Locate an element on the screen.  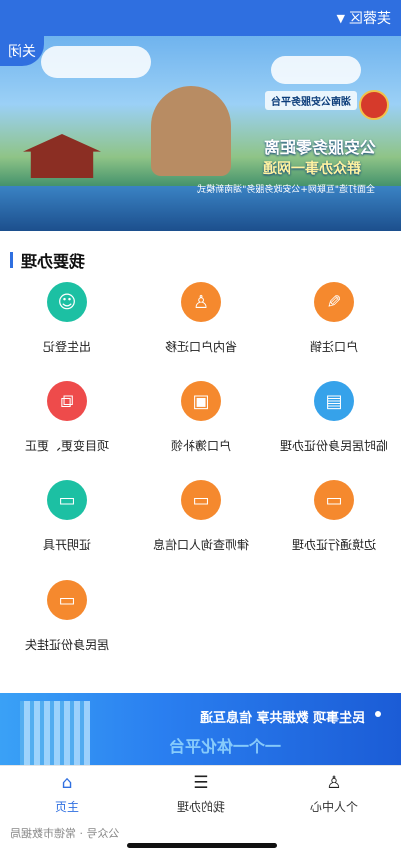
section-header: 我要办理 is located at coordinates (47, 260).